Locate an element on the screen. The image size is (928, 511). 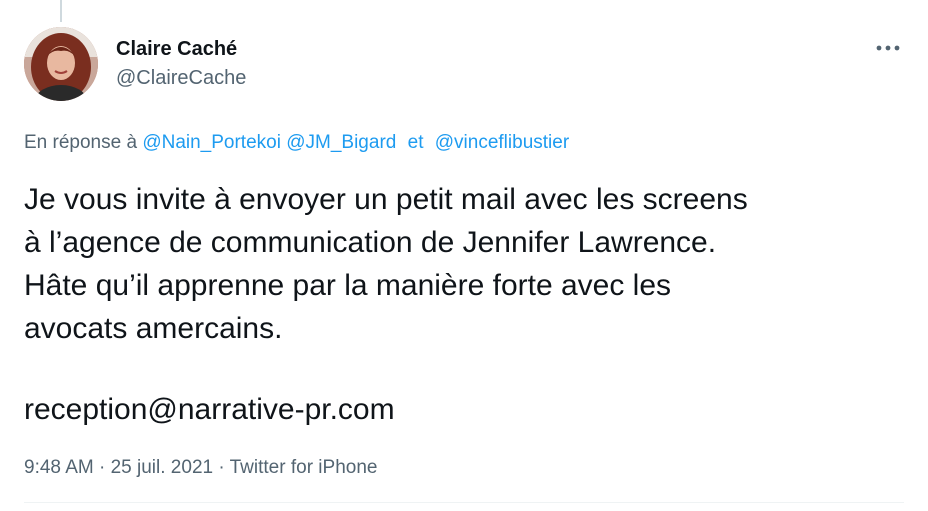
profile-photo-icon is located at coordinates (61, 64).